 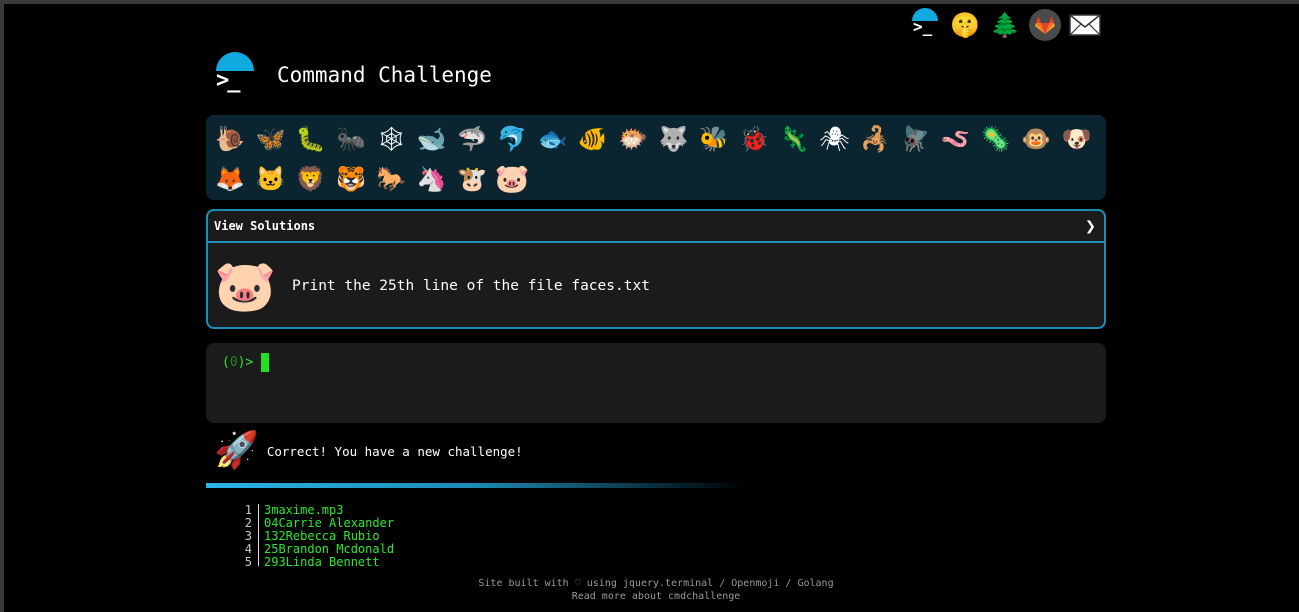 What do you see at coordinates (1045, 25) in the screenshot?
I see `gitlab-icon` at bounding box center [1045, 25].